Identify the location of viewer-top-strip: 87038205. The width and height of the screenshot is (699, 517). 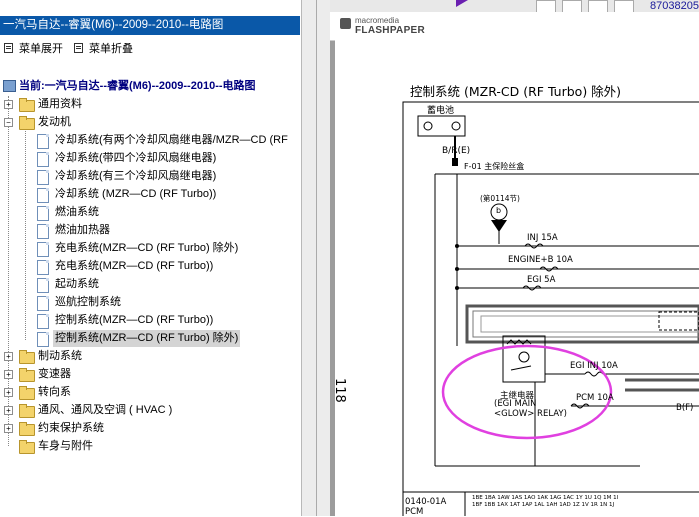
(514, 6).